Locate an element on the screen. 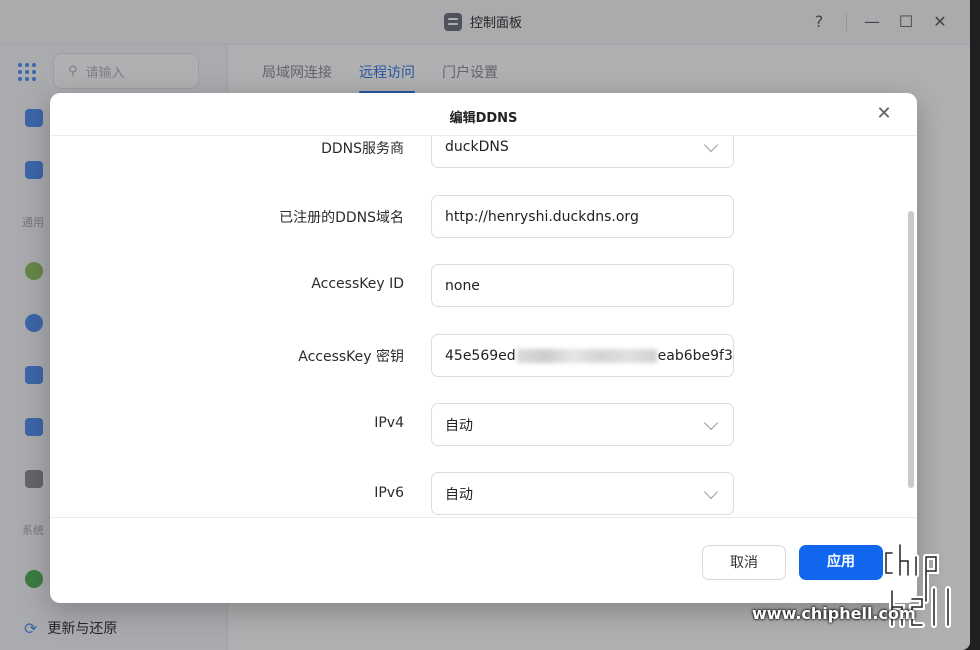  form-row-accesskey-id: AccessKey ID none is located at coordinates (483, 285).